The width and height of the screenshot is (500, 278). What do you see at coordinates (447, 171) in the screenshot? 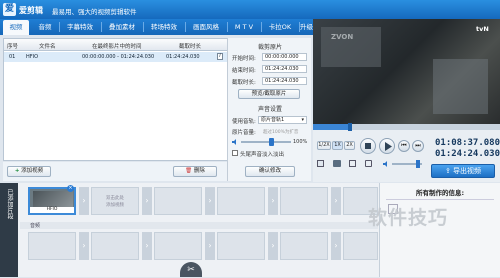
I see `export-icon: ⇪` at bounding box center [447, 171].